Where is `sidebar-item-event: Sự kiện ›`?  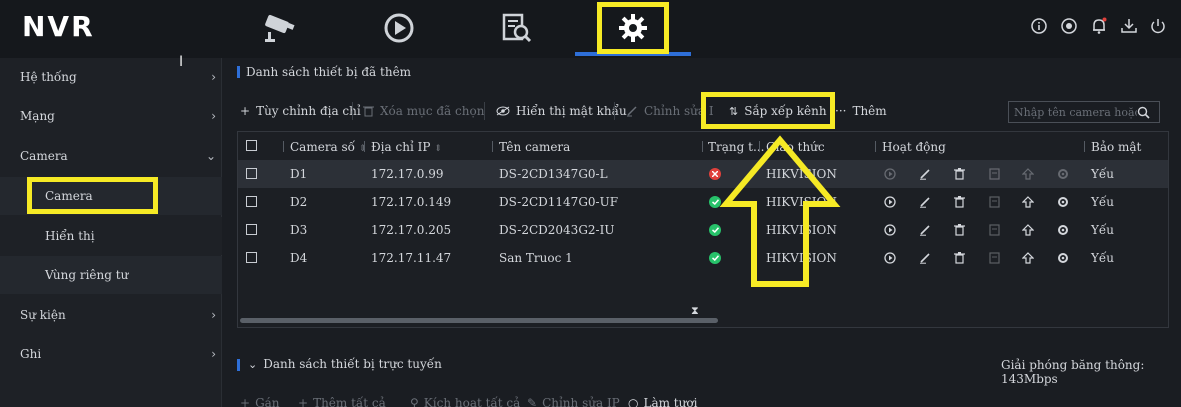 sidebar-item-event: Sự kiện › is located at coordinates (111, 315).